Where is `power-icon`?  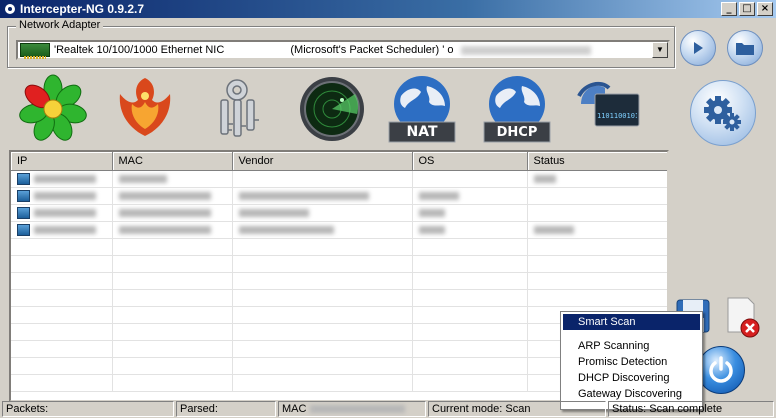
power-icon is located at coordinates (721, 369).